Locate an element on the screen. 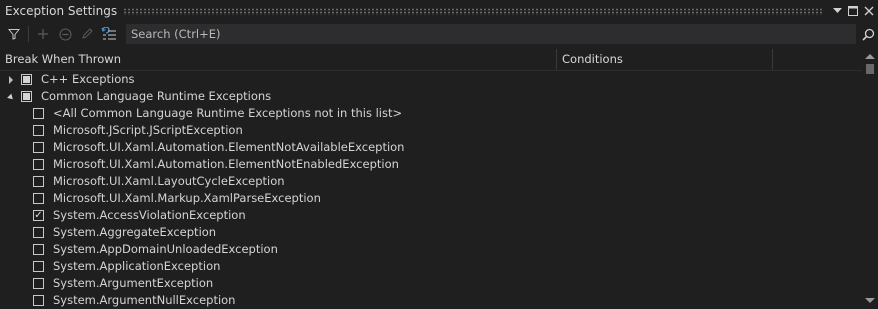  tree-group-label: Common Language Runtime Exceptions is located at coordinates (156, 96).